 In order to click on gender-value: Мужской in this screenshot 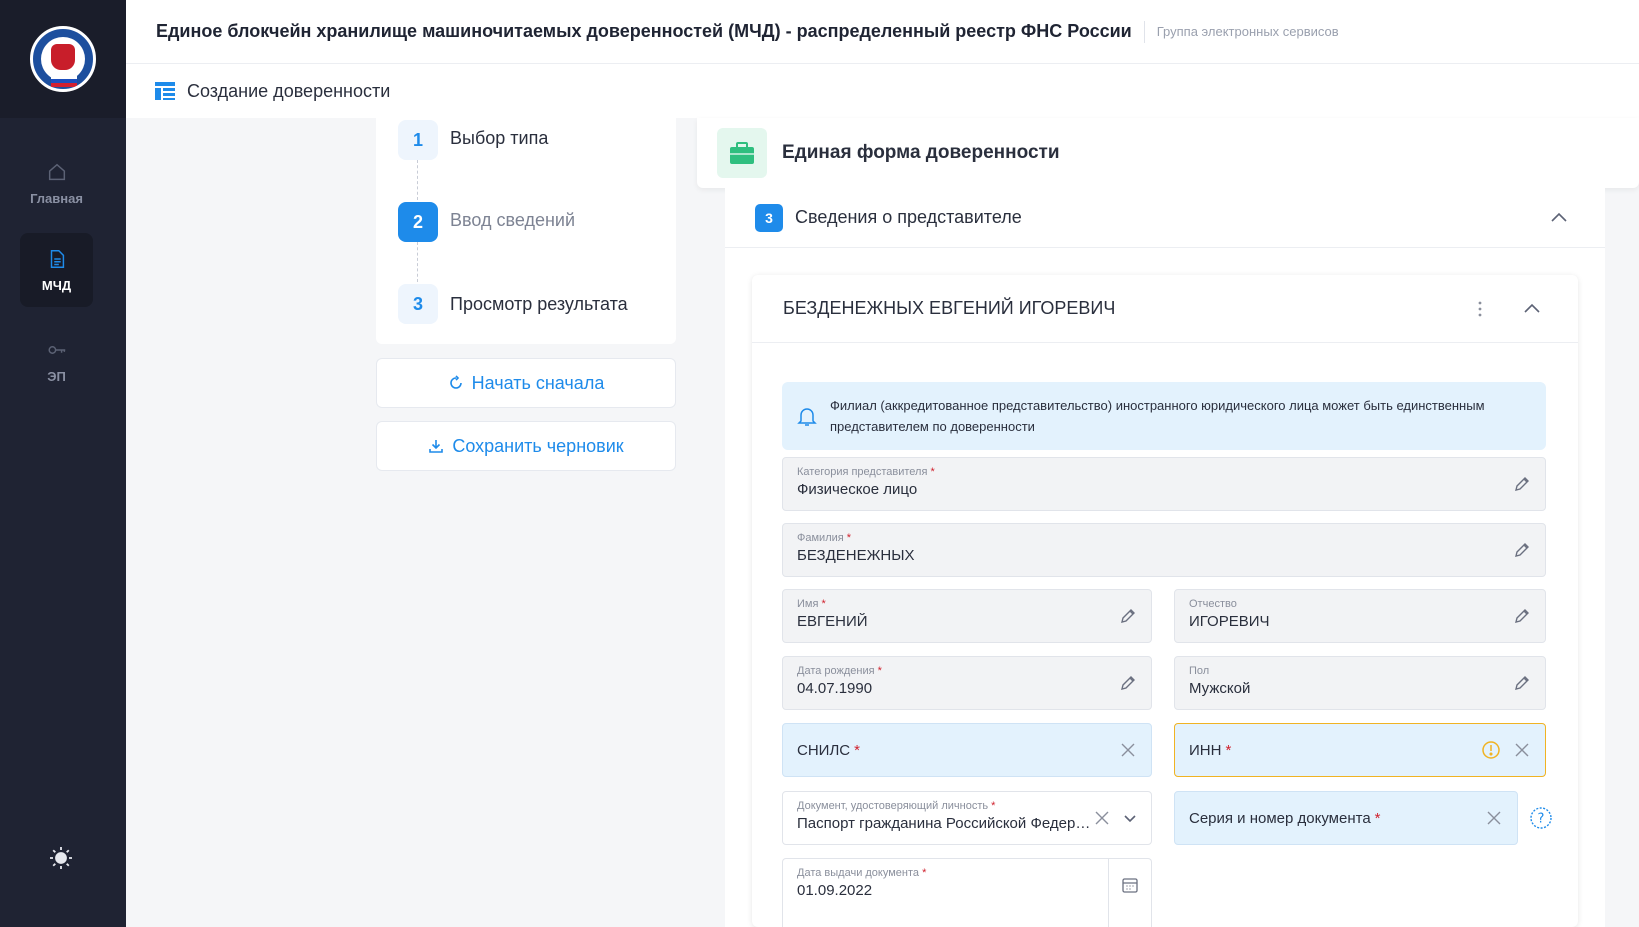, I will do `click(1220, 688)`.